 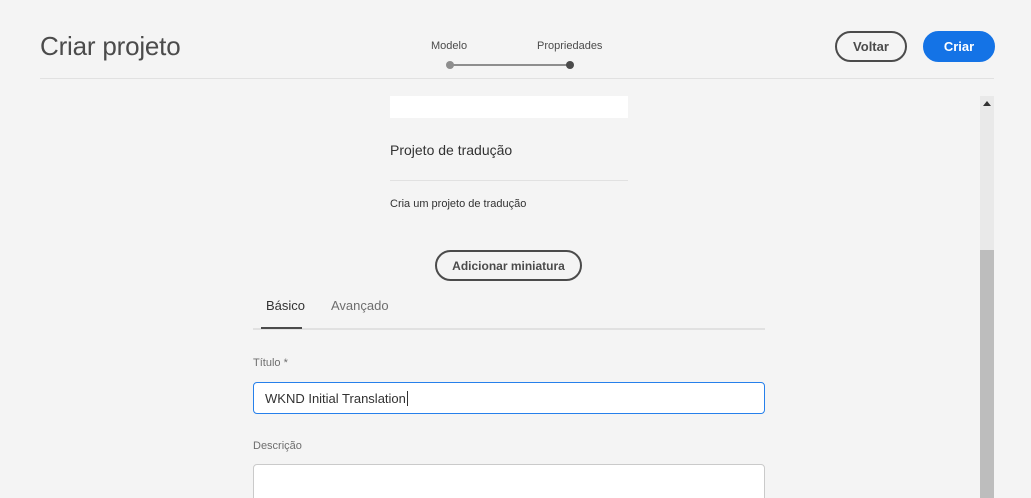 What do you see at coordinates (110, 46) in the screenshot?
I see `page-title: Criar projeto` at bounding box center [110, 46].